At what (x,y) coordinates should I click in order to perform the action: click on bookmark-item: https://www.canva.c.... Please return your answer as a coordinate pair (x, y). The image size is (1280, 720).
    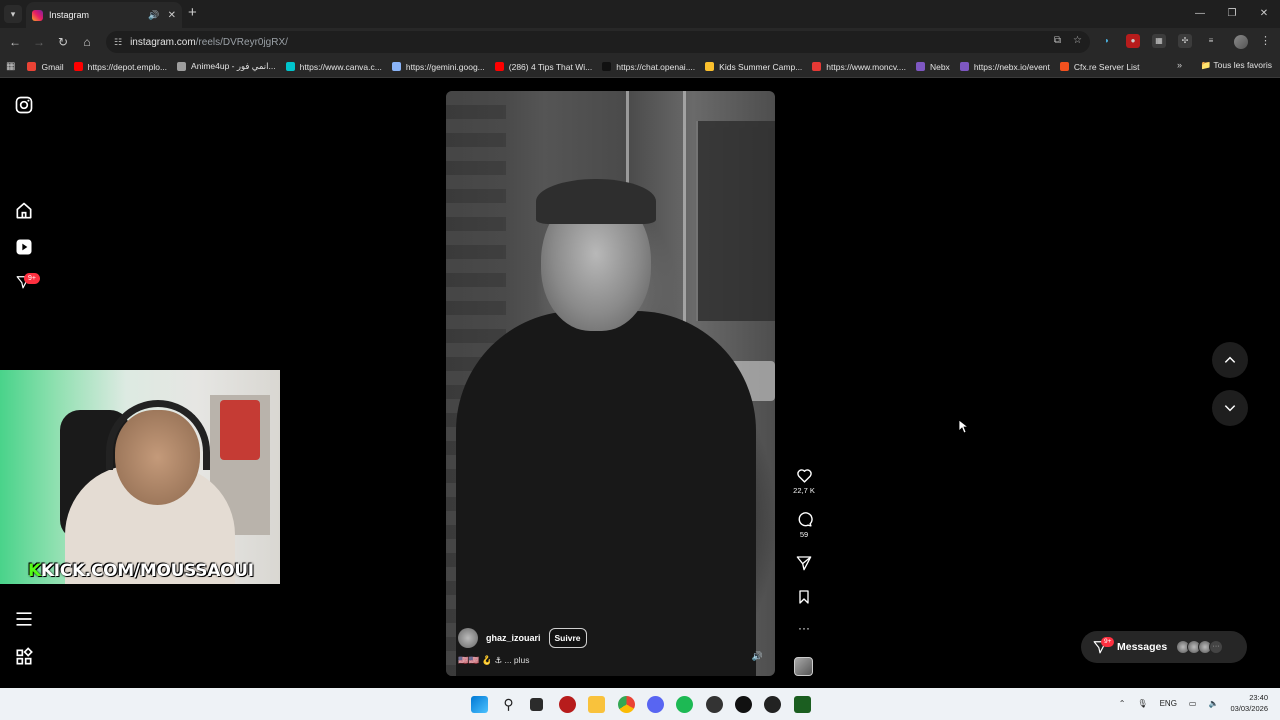
    Looking at the image, I should click on (333, 66).